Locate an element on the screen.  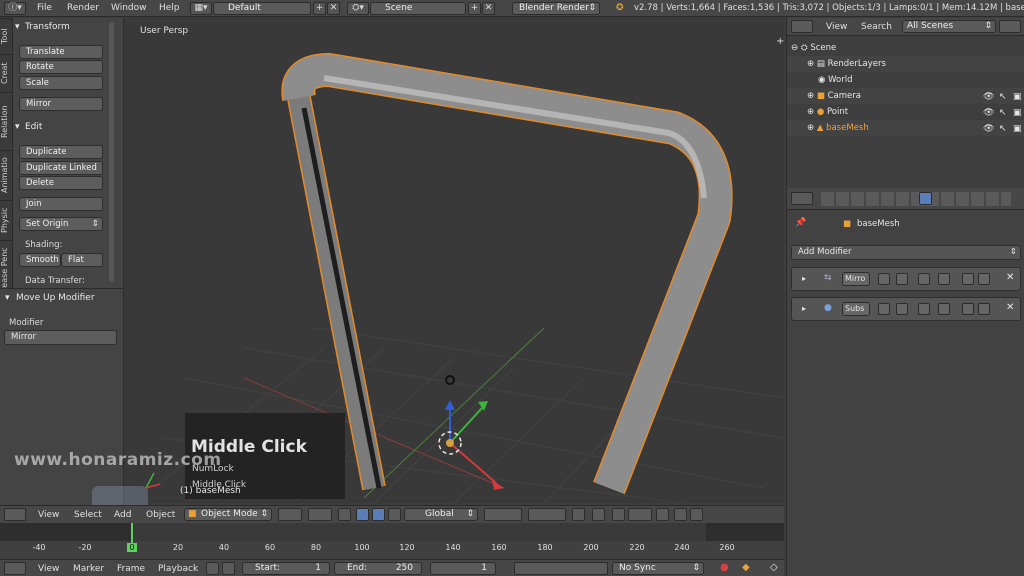
outliner-row-scene: ⊖ ⛭ Scene is located at coordinates (905, 48).